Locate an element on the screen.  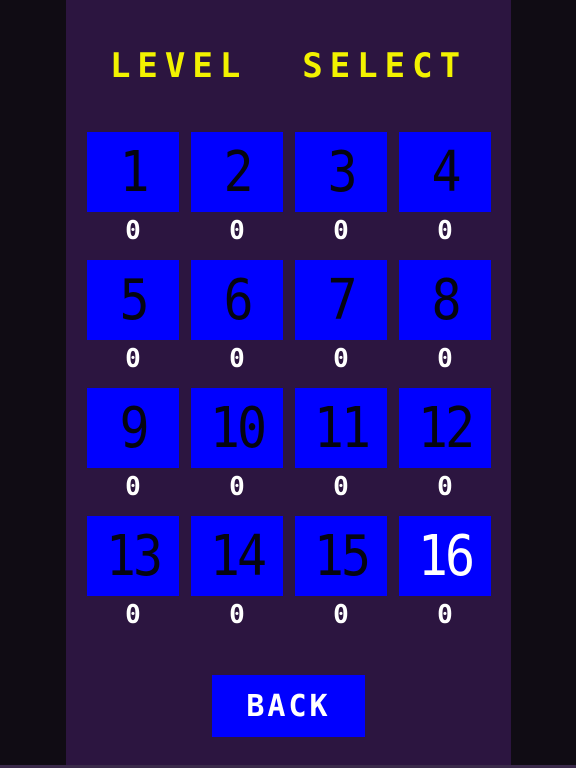
level-number: 2 is located at coordinates (238, 172).